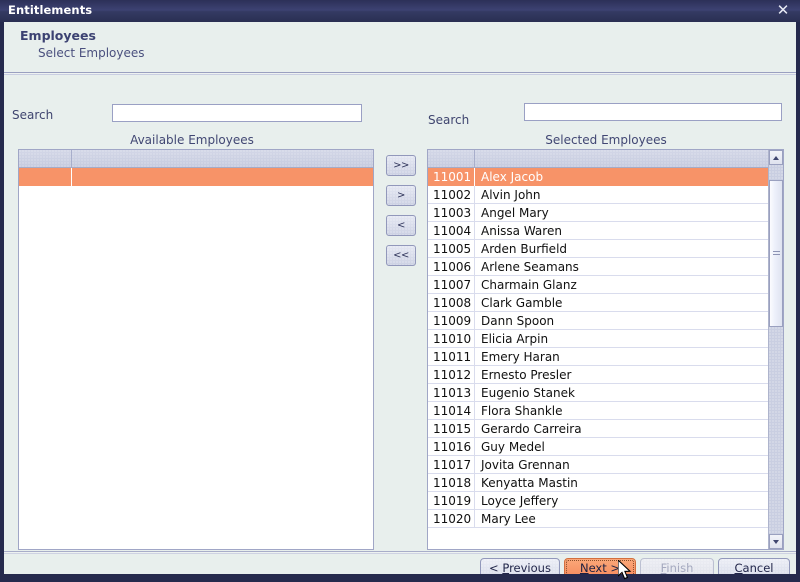  I want to click on finish-label: inish, so click(680, 567).